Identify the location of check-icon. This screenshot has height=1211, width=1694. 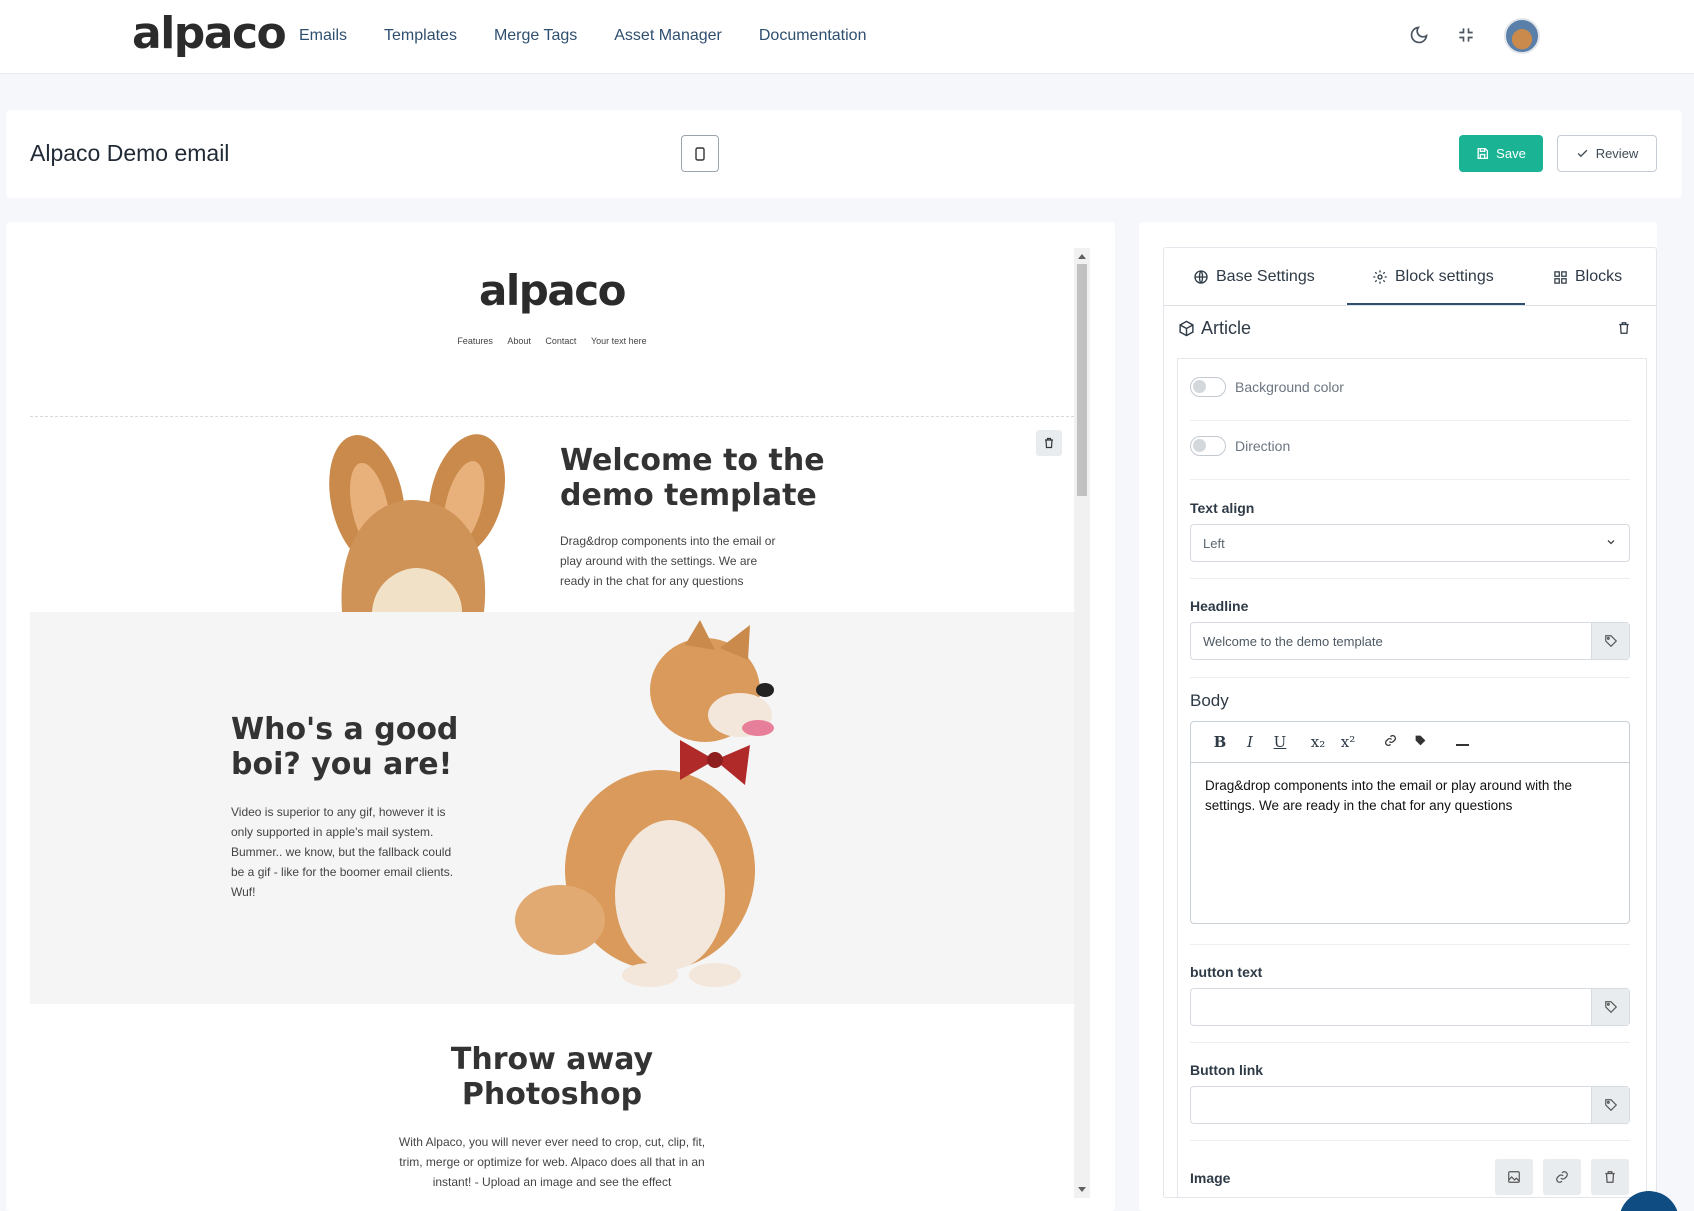
(1582, 153).